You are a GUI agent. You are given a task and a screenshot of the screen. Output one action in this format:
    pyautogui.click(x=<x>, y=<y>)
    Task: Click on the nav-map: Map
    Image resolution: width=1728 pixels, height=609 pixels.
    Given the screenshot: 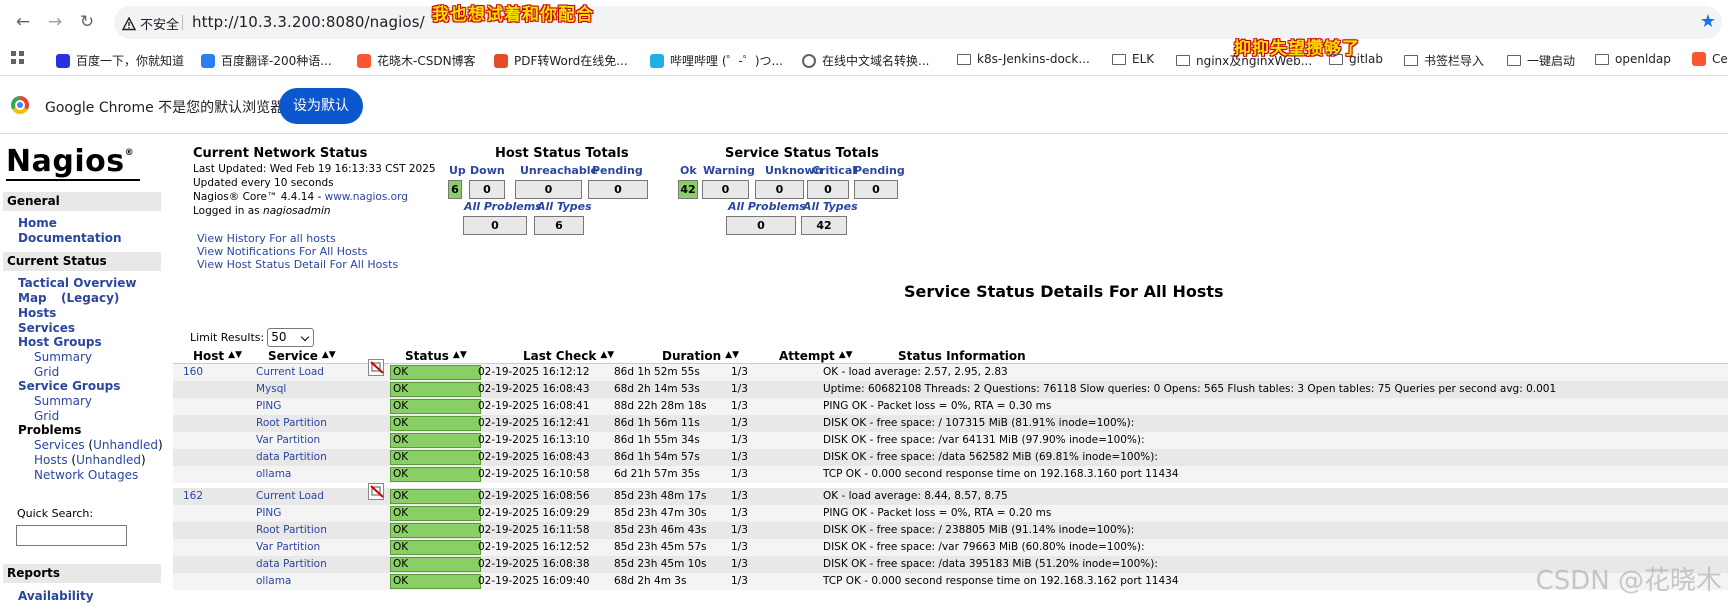 What is the action you would take?
    pyautogui.click(x=32, y=298)
    